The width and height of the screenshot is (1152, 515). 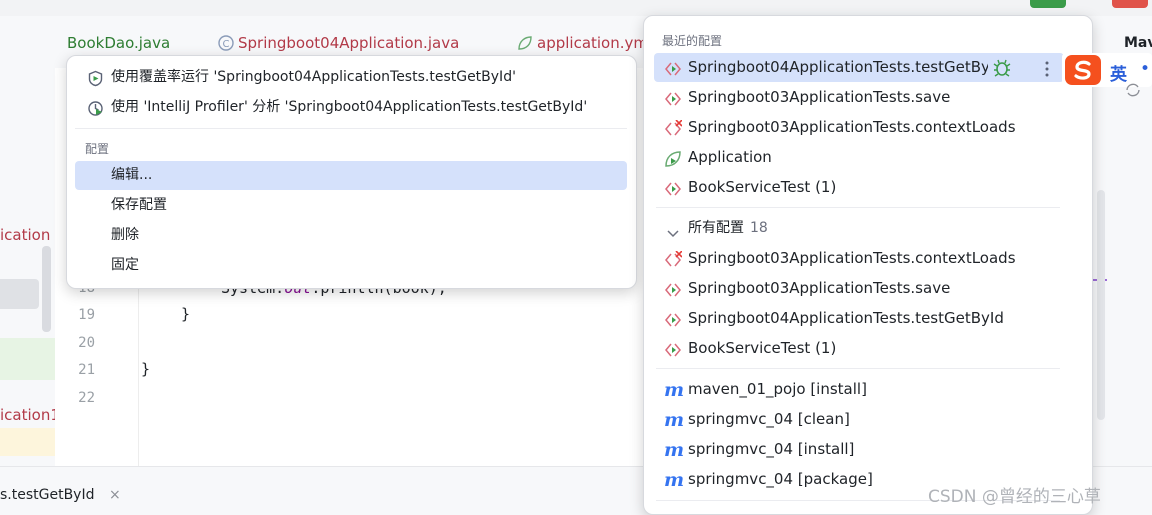 What do you see at coordinates (675, 230) in the screenshot?
I see `chevron-down-icon` at bounding box center [675, 230].